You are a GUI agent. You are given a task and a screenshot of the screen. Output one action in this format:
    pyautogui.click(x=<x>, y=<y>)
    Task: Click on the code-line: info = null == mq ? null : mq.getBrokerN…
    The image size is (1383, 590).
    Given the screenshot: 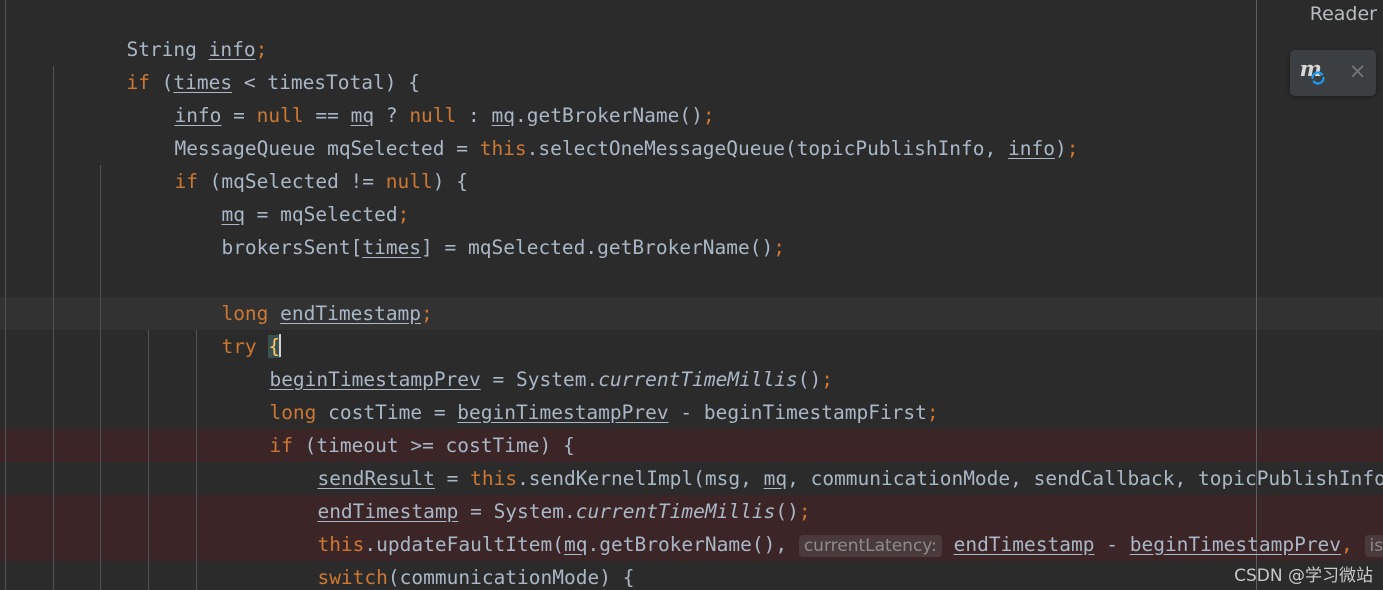 What is the action you would take?
    pyautogui.click(x=691, y=96)
    